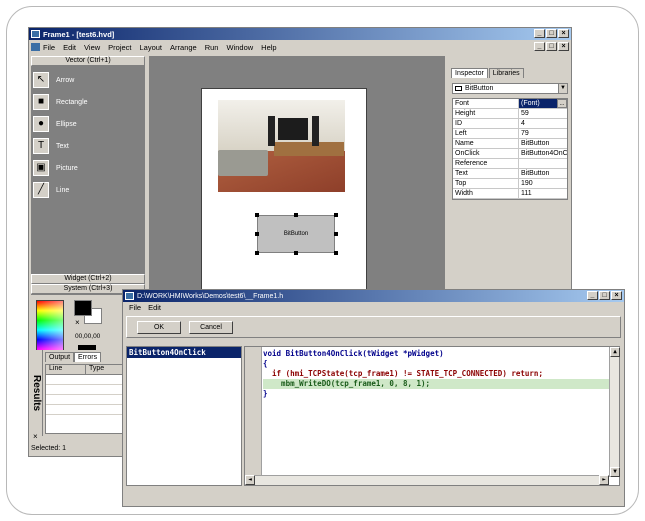  Describe the element at coordinates (615, 352) in the screenshot. I see `scroll-up-icon: ▲` at that location.